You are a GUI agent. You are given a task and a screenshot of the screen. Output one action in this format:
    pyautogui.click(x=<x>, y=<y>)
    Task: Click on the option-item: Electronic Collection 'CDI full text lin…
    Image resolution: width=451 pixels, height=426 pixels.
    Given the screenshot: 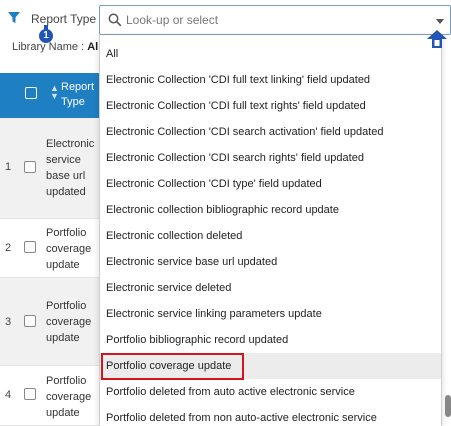 What is the action you would take?
    pyautogui.click(x=270, y=80)
    